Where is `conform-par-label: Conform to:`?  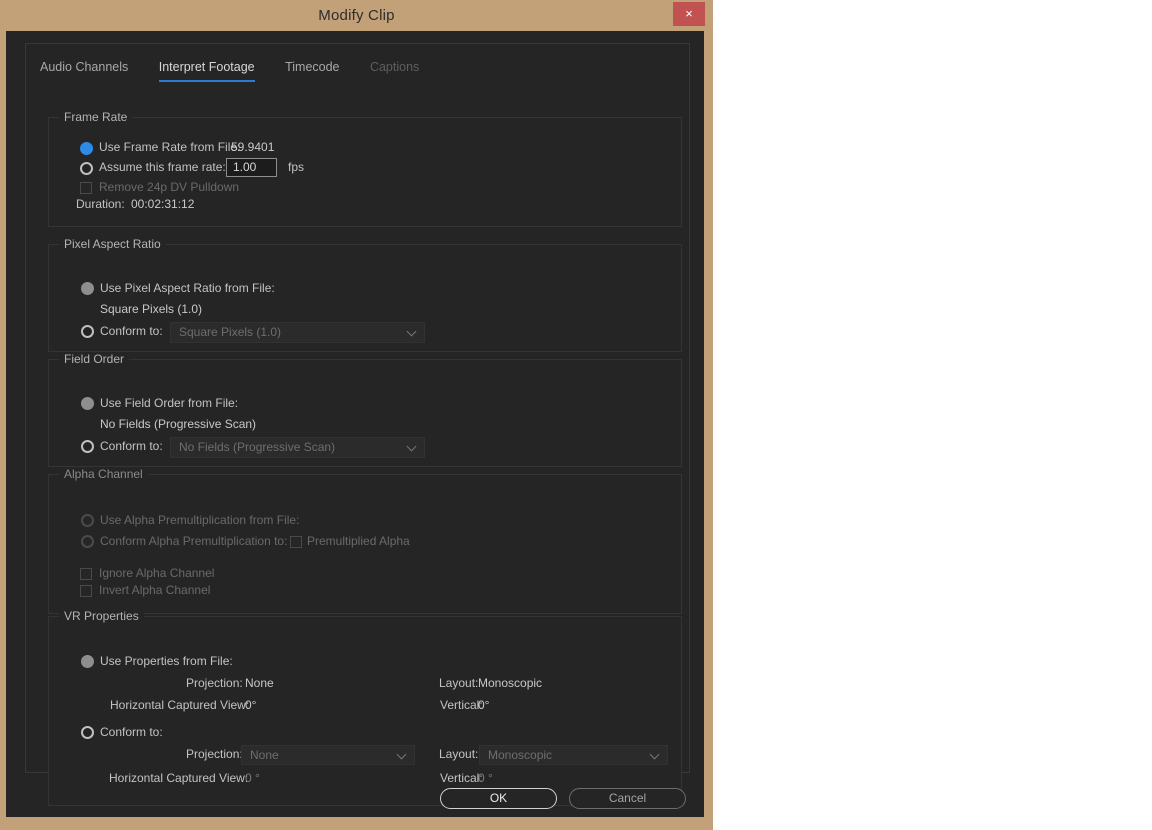
conform-par-label: Conform to: is located at coordinates (131, 331).